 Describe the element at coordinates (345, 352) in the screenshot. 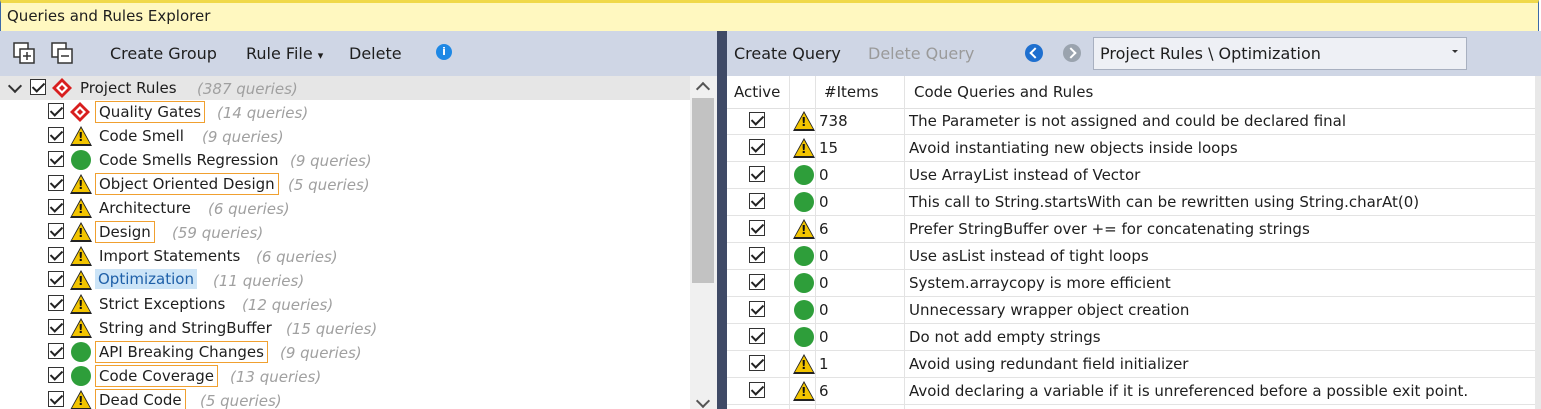

I see `tree-item: API Breaking Changes (9 queries)` at that location.